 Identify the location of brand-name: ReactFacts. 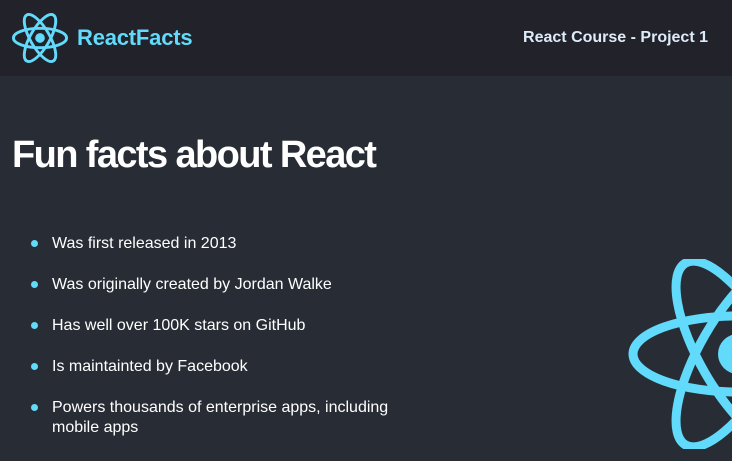
(135, 37).